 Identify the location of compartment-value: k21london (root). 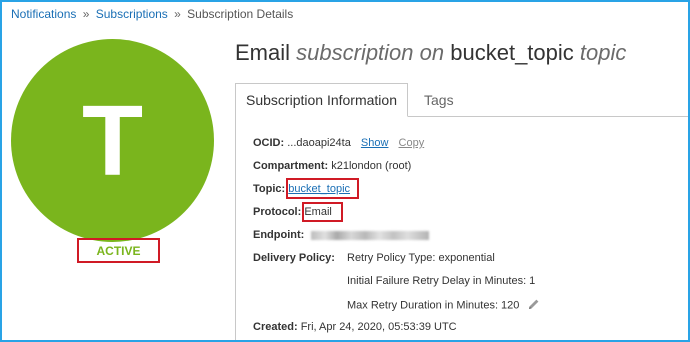
(371, 166).